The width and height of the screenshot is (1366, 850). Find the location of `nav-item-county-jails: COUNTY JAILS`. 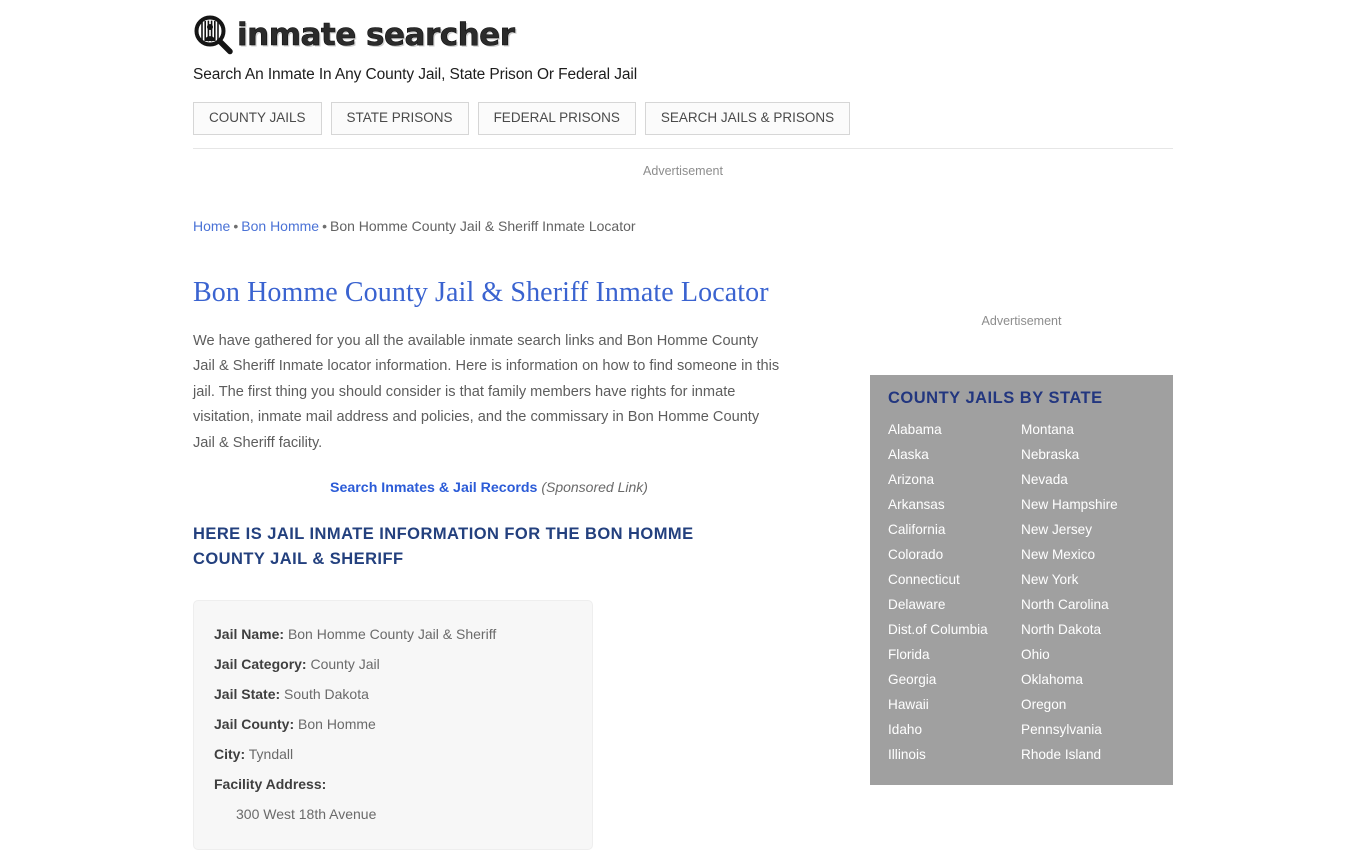

nav-item-county-jails: COUNTY JAILS is located at coordinates (257, 118).